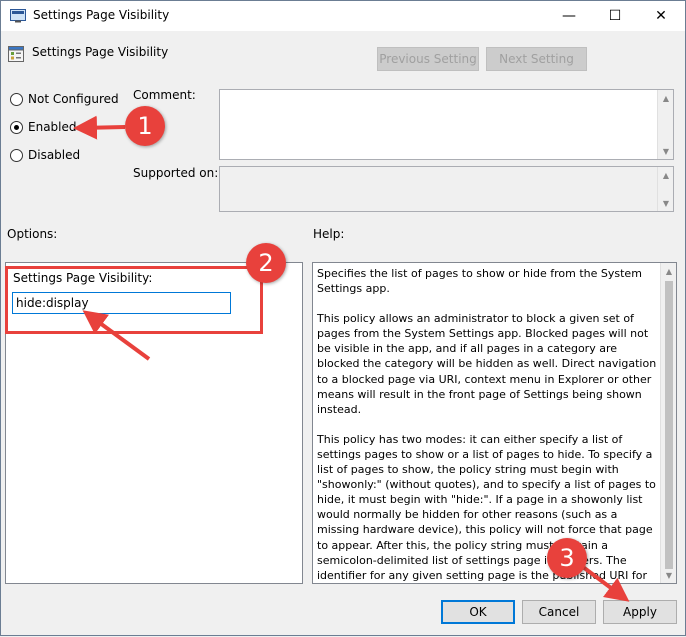 This screenshot has height=637, width=686. Describe the element at coordinates (266, 263) in the screenshot. I see `step-2-badge: 2` at that location.